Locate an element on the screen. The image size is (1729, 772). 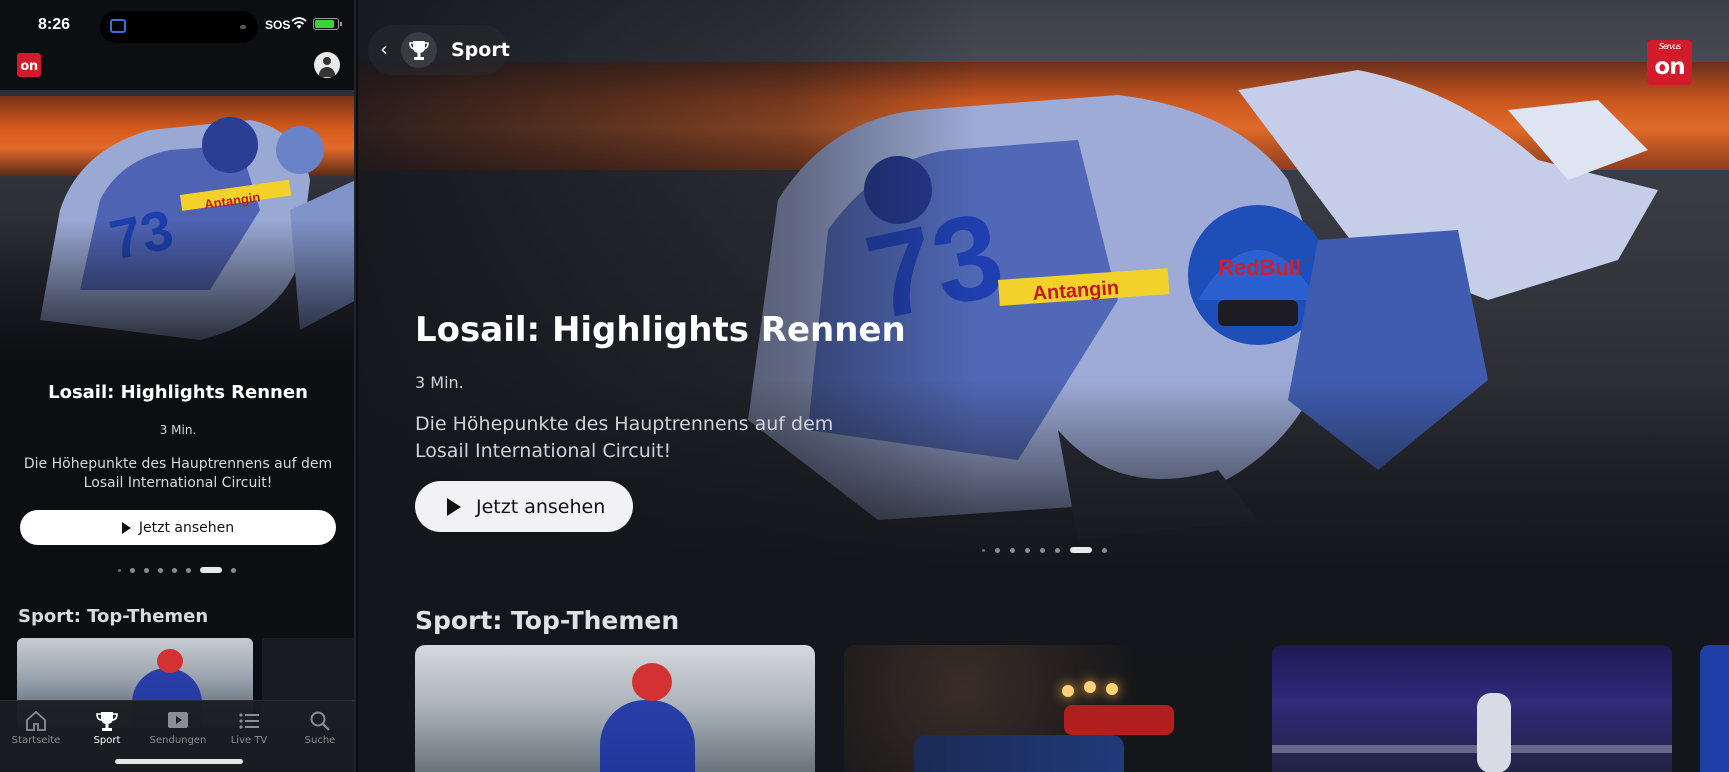
battery-icon is located at coordinates (327, 24).